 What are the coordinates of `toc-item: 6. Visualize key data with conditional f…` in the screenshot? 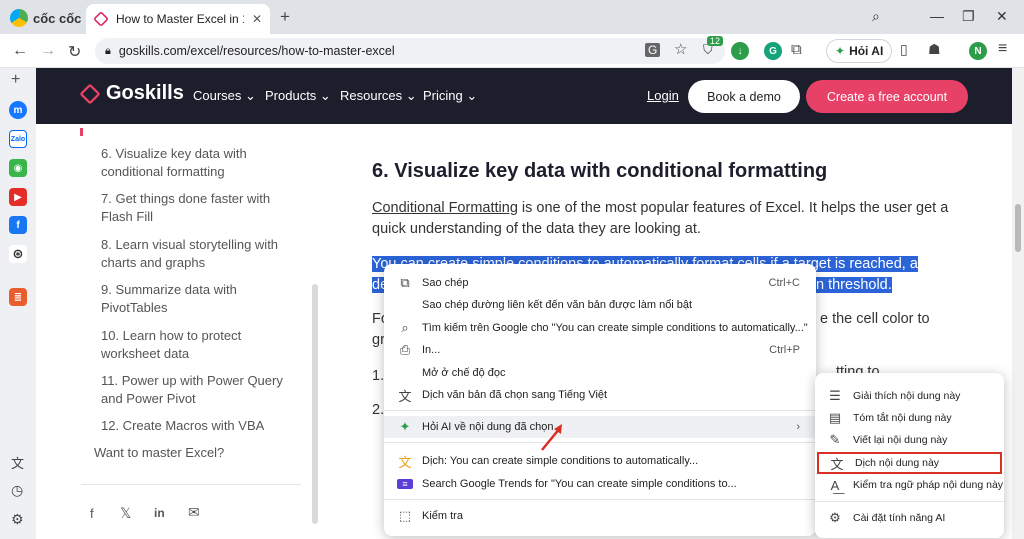 It's located at (201, 163).